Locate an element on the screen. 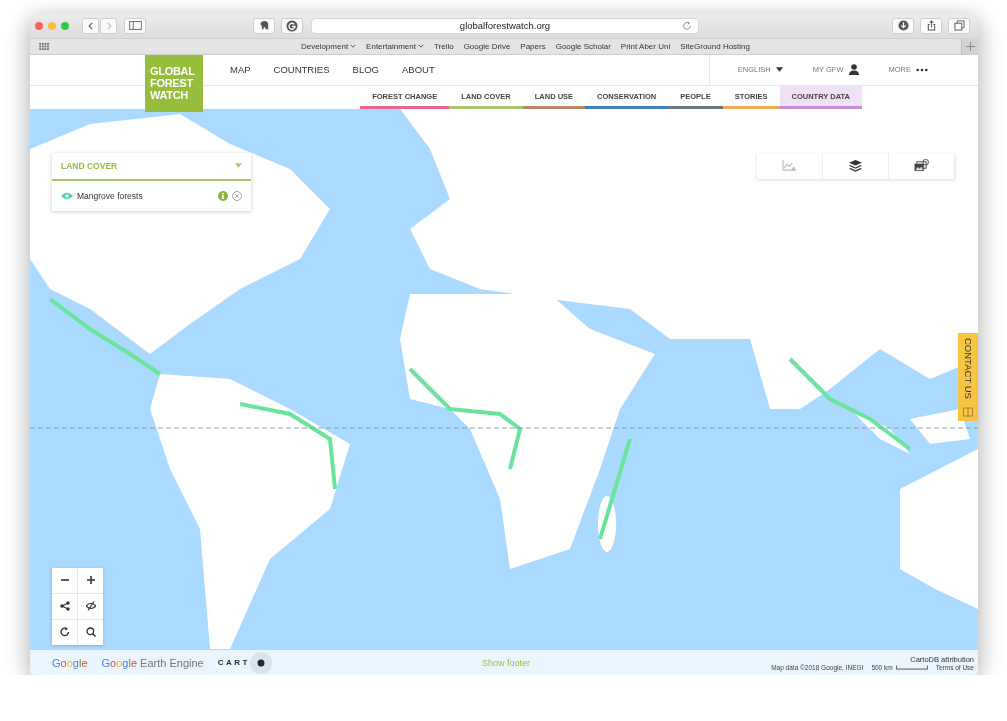  tabs-icon is located at coordinates (959, 26).